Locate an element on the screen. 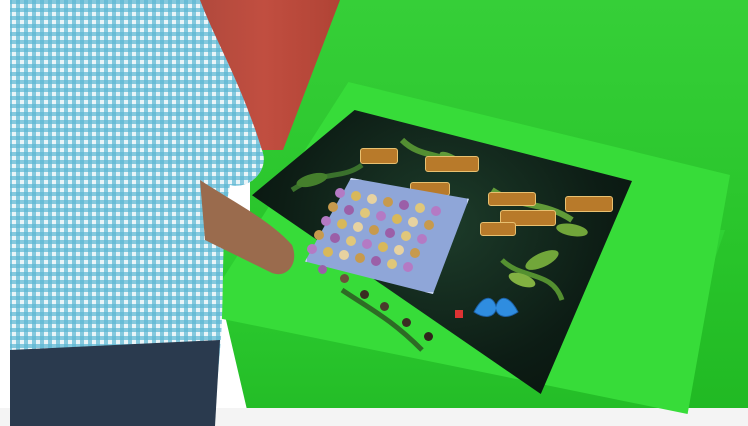  red-marker is located at coordinates (459, 314).